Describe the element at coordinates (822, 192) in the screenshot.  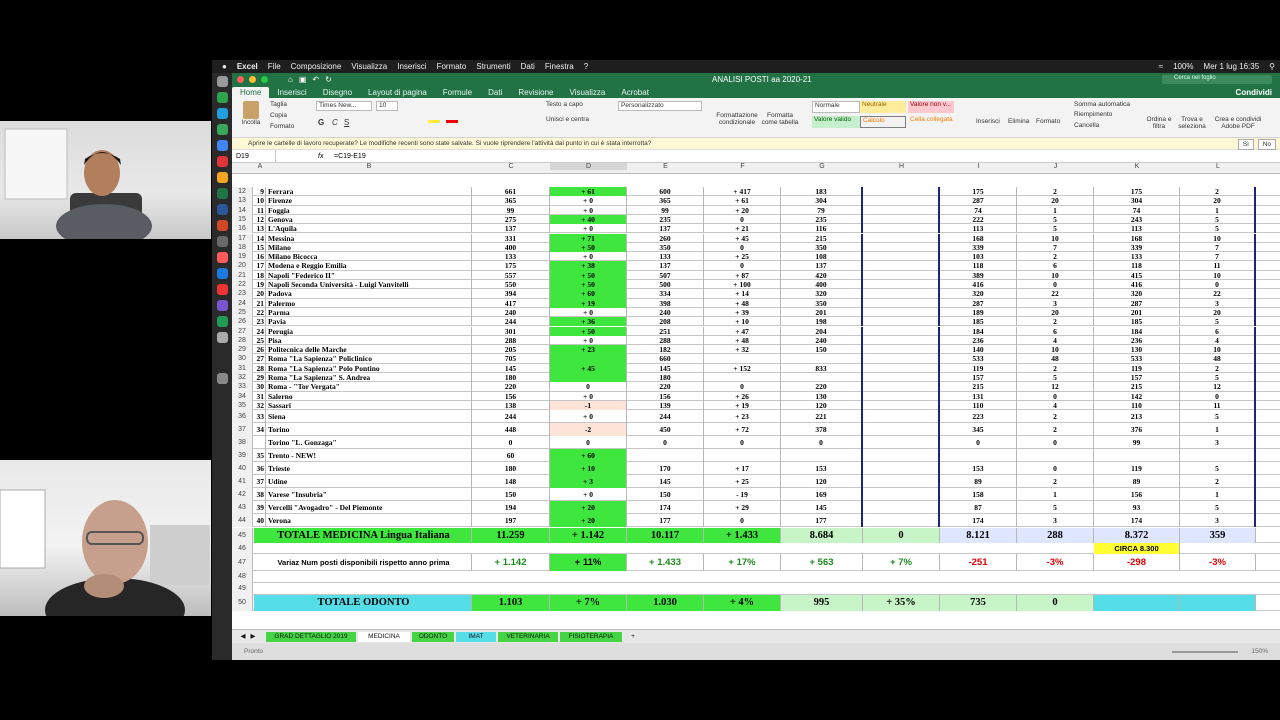
I see `cell-g: 183` at that location.